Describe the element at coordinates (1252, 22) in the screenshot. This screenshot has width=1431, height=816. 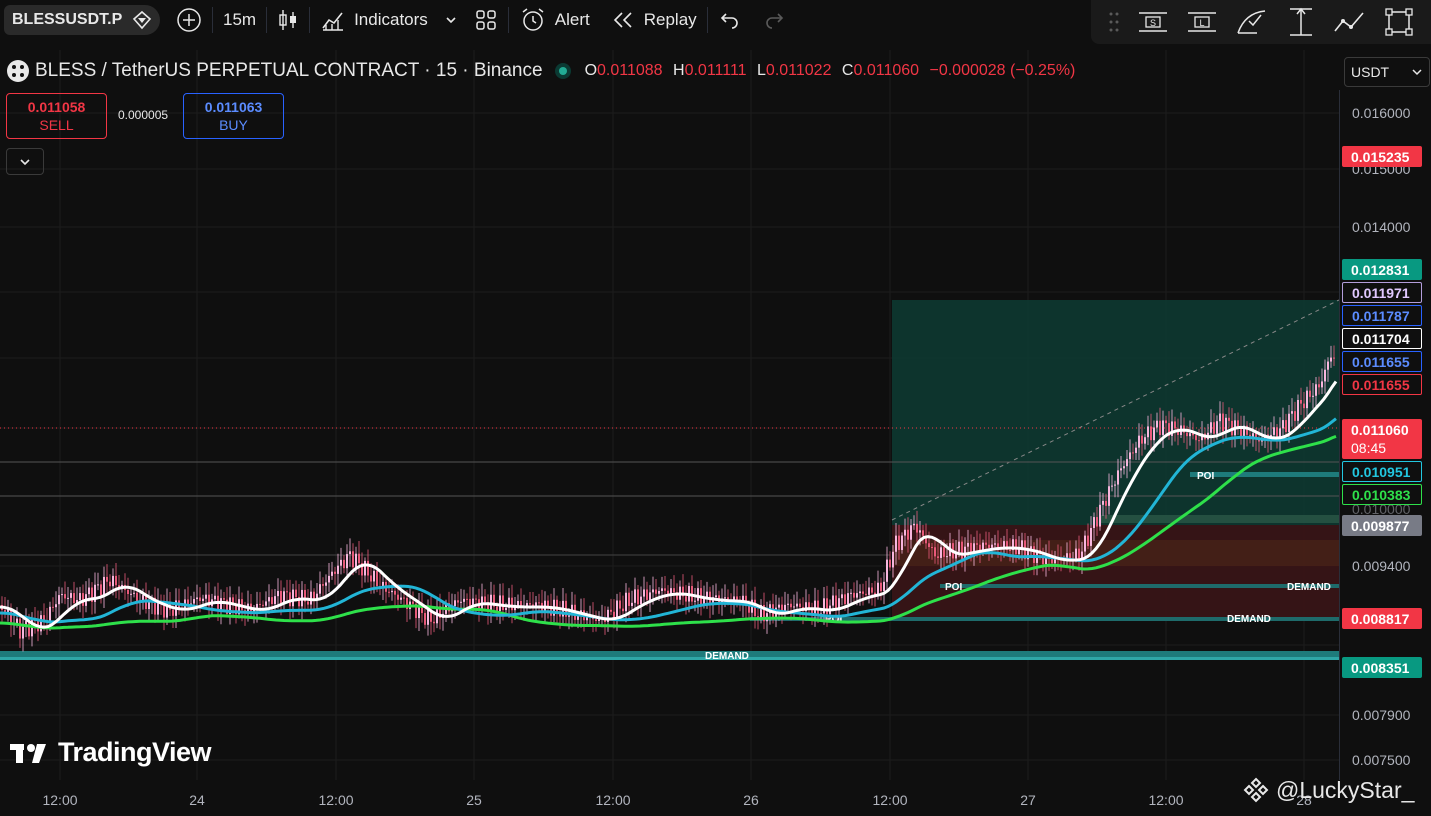
I see `fib-icon` at that location.